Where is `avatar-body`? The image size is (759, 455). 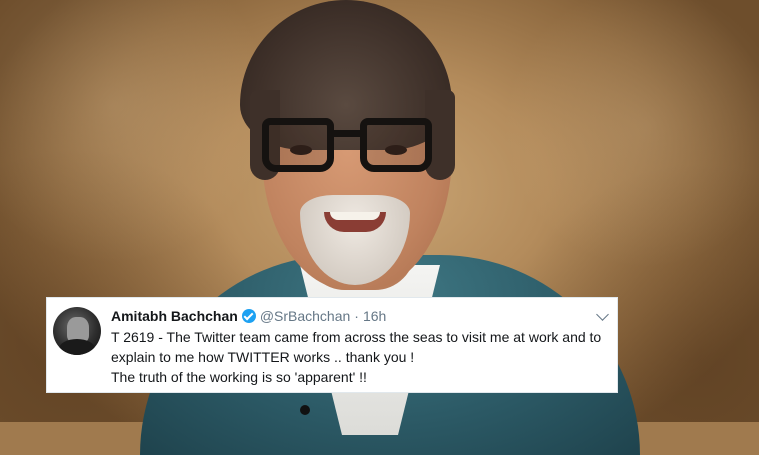
avatar-body is located at coordinates (77, 347).